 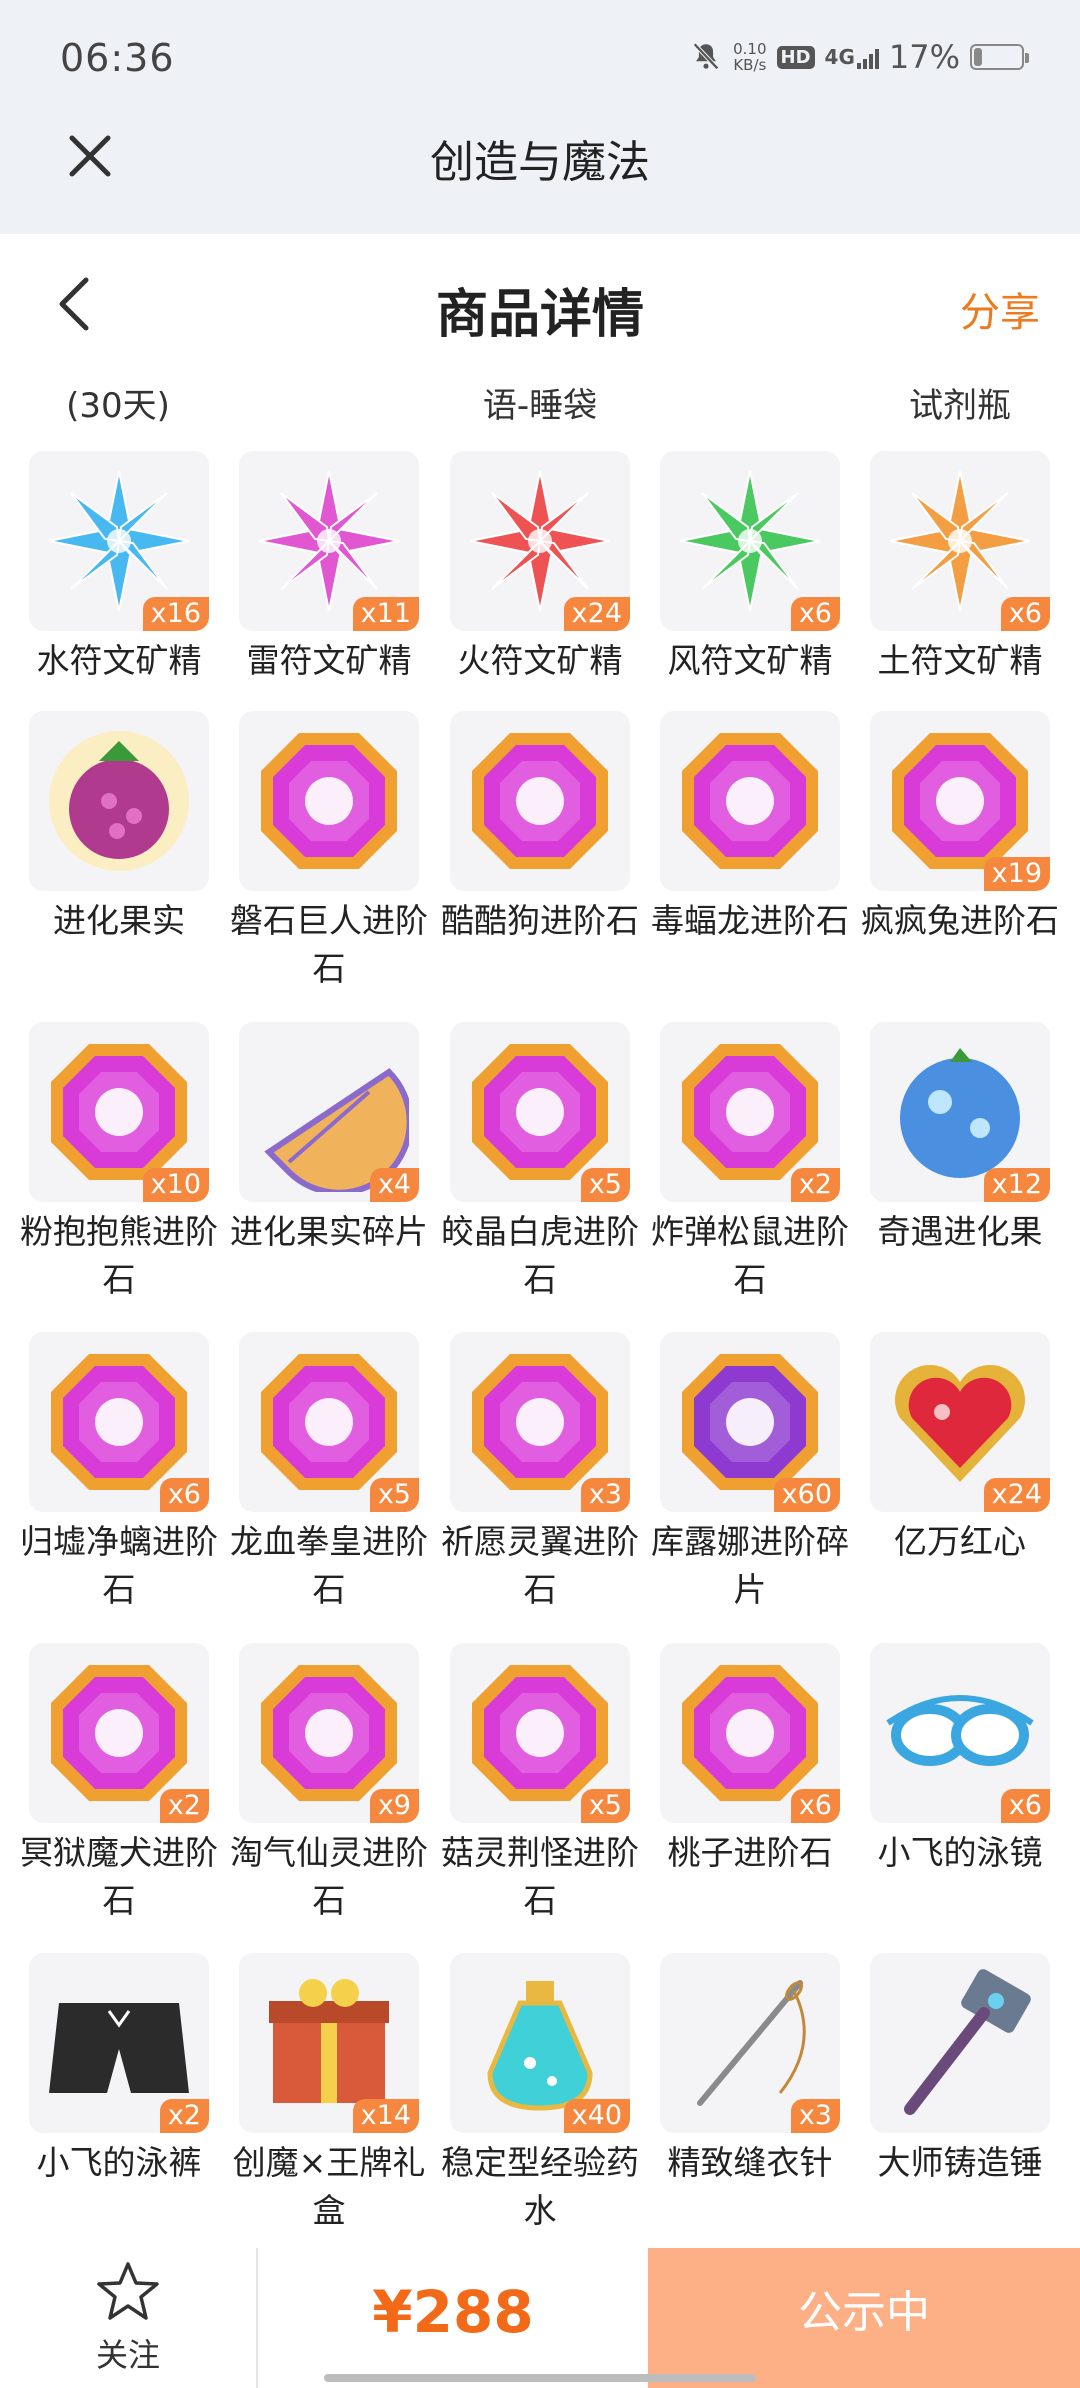 What do you see at coordinates (750, 2162) in the screenshot?
I see `item-name: 精致缝衣针` at bounding box center [750, 2162].